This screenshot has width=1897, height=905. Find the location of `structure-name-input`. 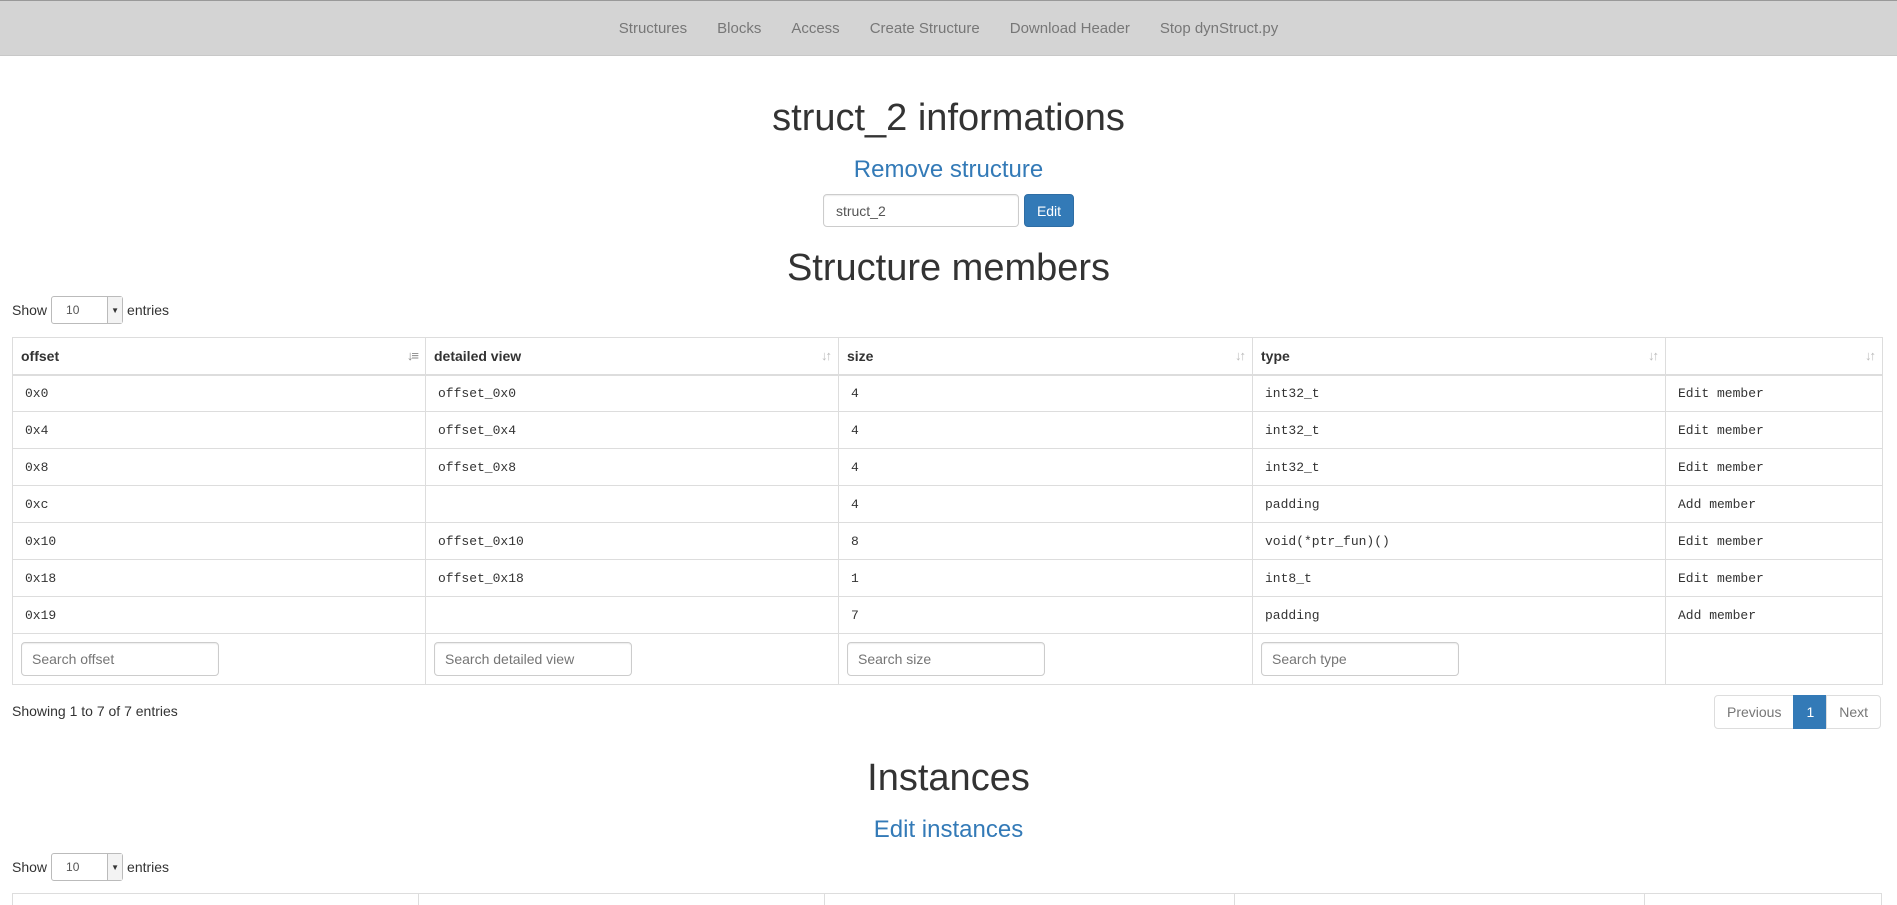

structure-name-input is located at coordinates (920, 210).